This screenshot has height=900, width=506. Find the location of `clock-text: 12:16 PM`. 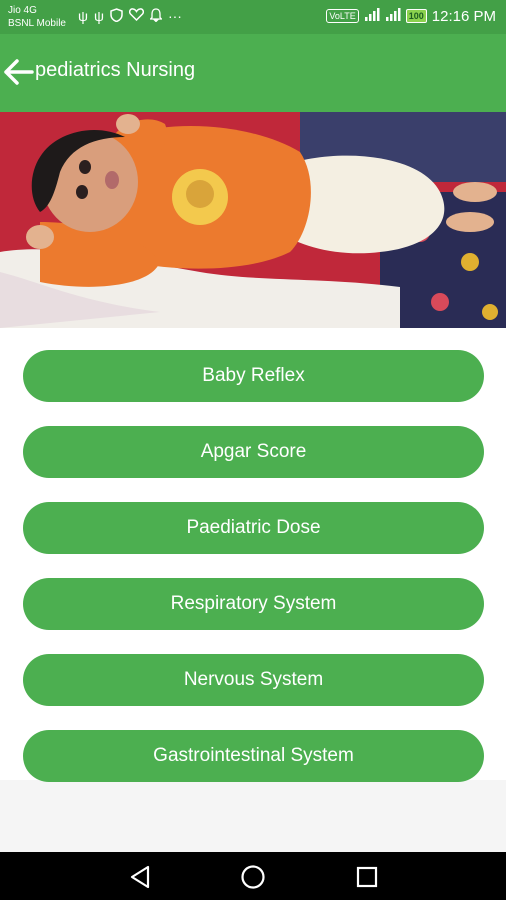

clock-text: 12:16 PM is located at coordinates (463, 16).